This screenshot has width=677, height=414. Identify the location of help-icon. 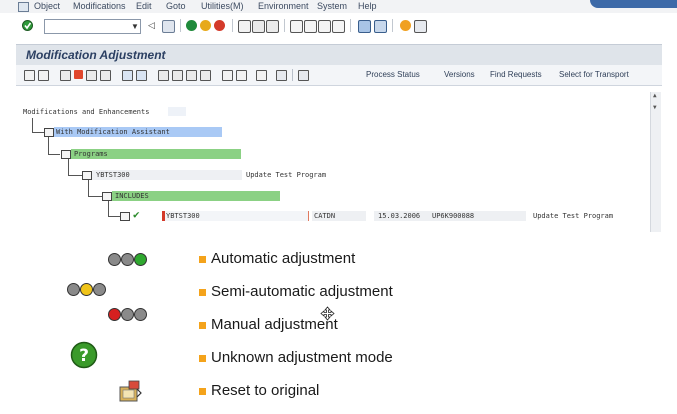
(405, 25).